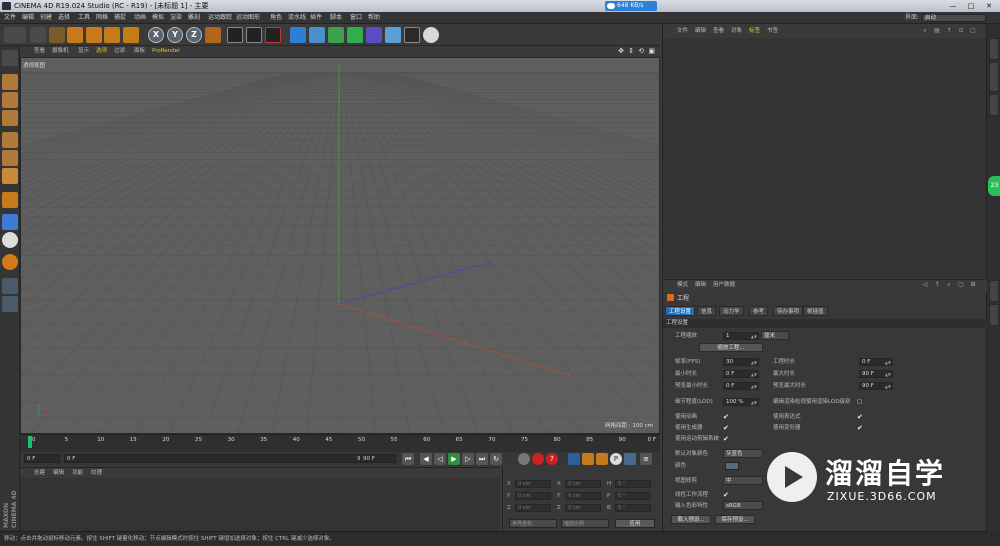 This screenshot has width=1000, height=546. I want to click on search-icon: ⌕, so click(949, 285).